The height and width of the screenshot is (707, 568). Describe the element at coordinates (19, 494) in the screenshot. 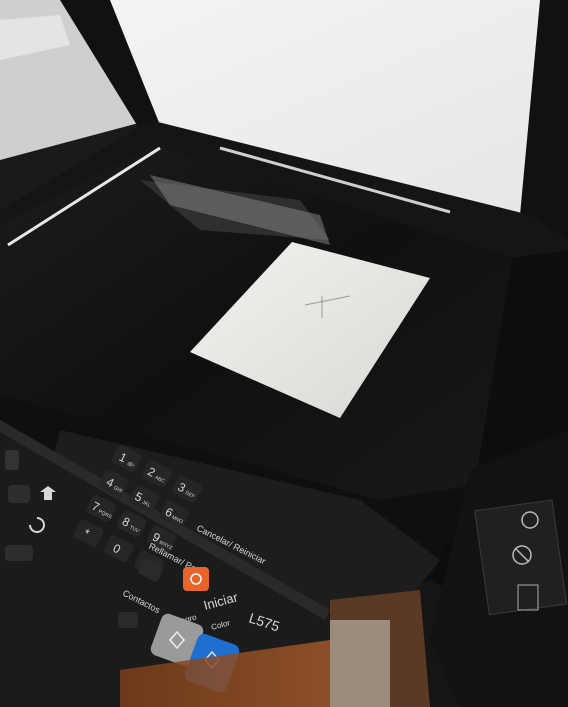

I see `nav-up-button` at that location.